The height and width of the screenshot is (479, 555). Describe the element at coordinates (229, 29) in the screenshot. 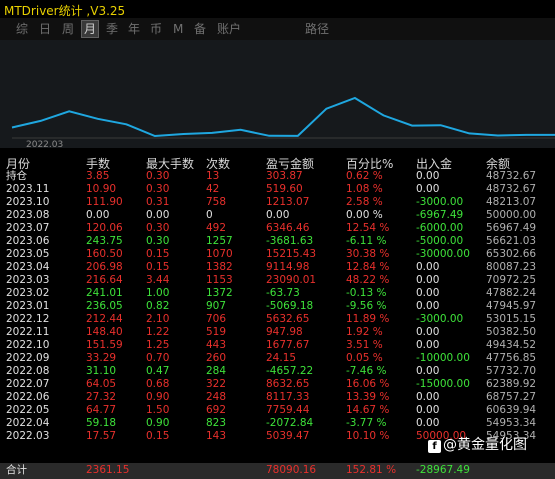

I see `tab-account: 账户` at that location.